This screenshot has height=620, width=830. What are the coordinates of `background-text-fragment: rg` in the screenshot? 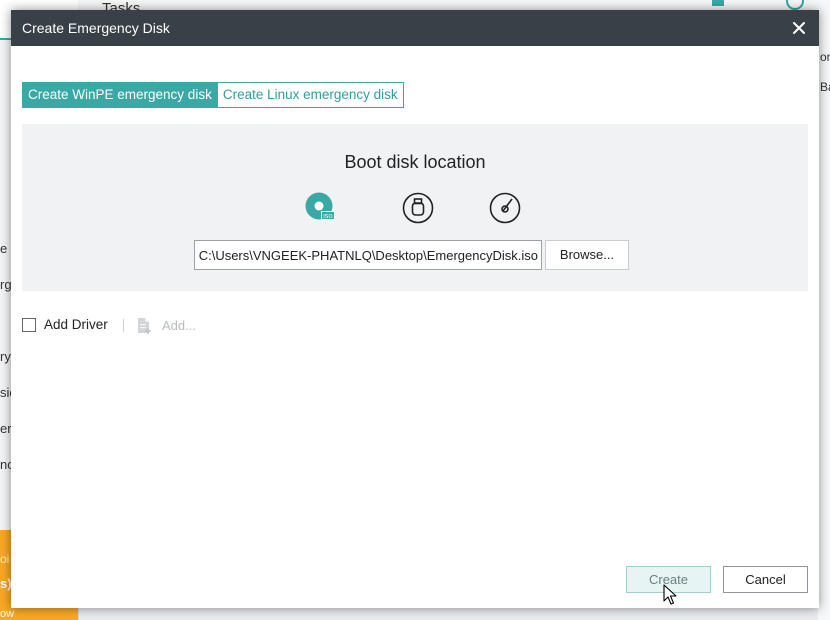 It's located at (6, 284).